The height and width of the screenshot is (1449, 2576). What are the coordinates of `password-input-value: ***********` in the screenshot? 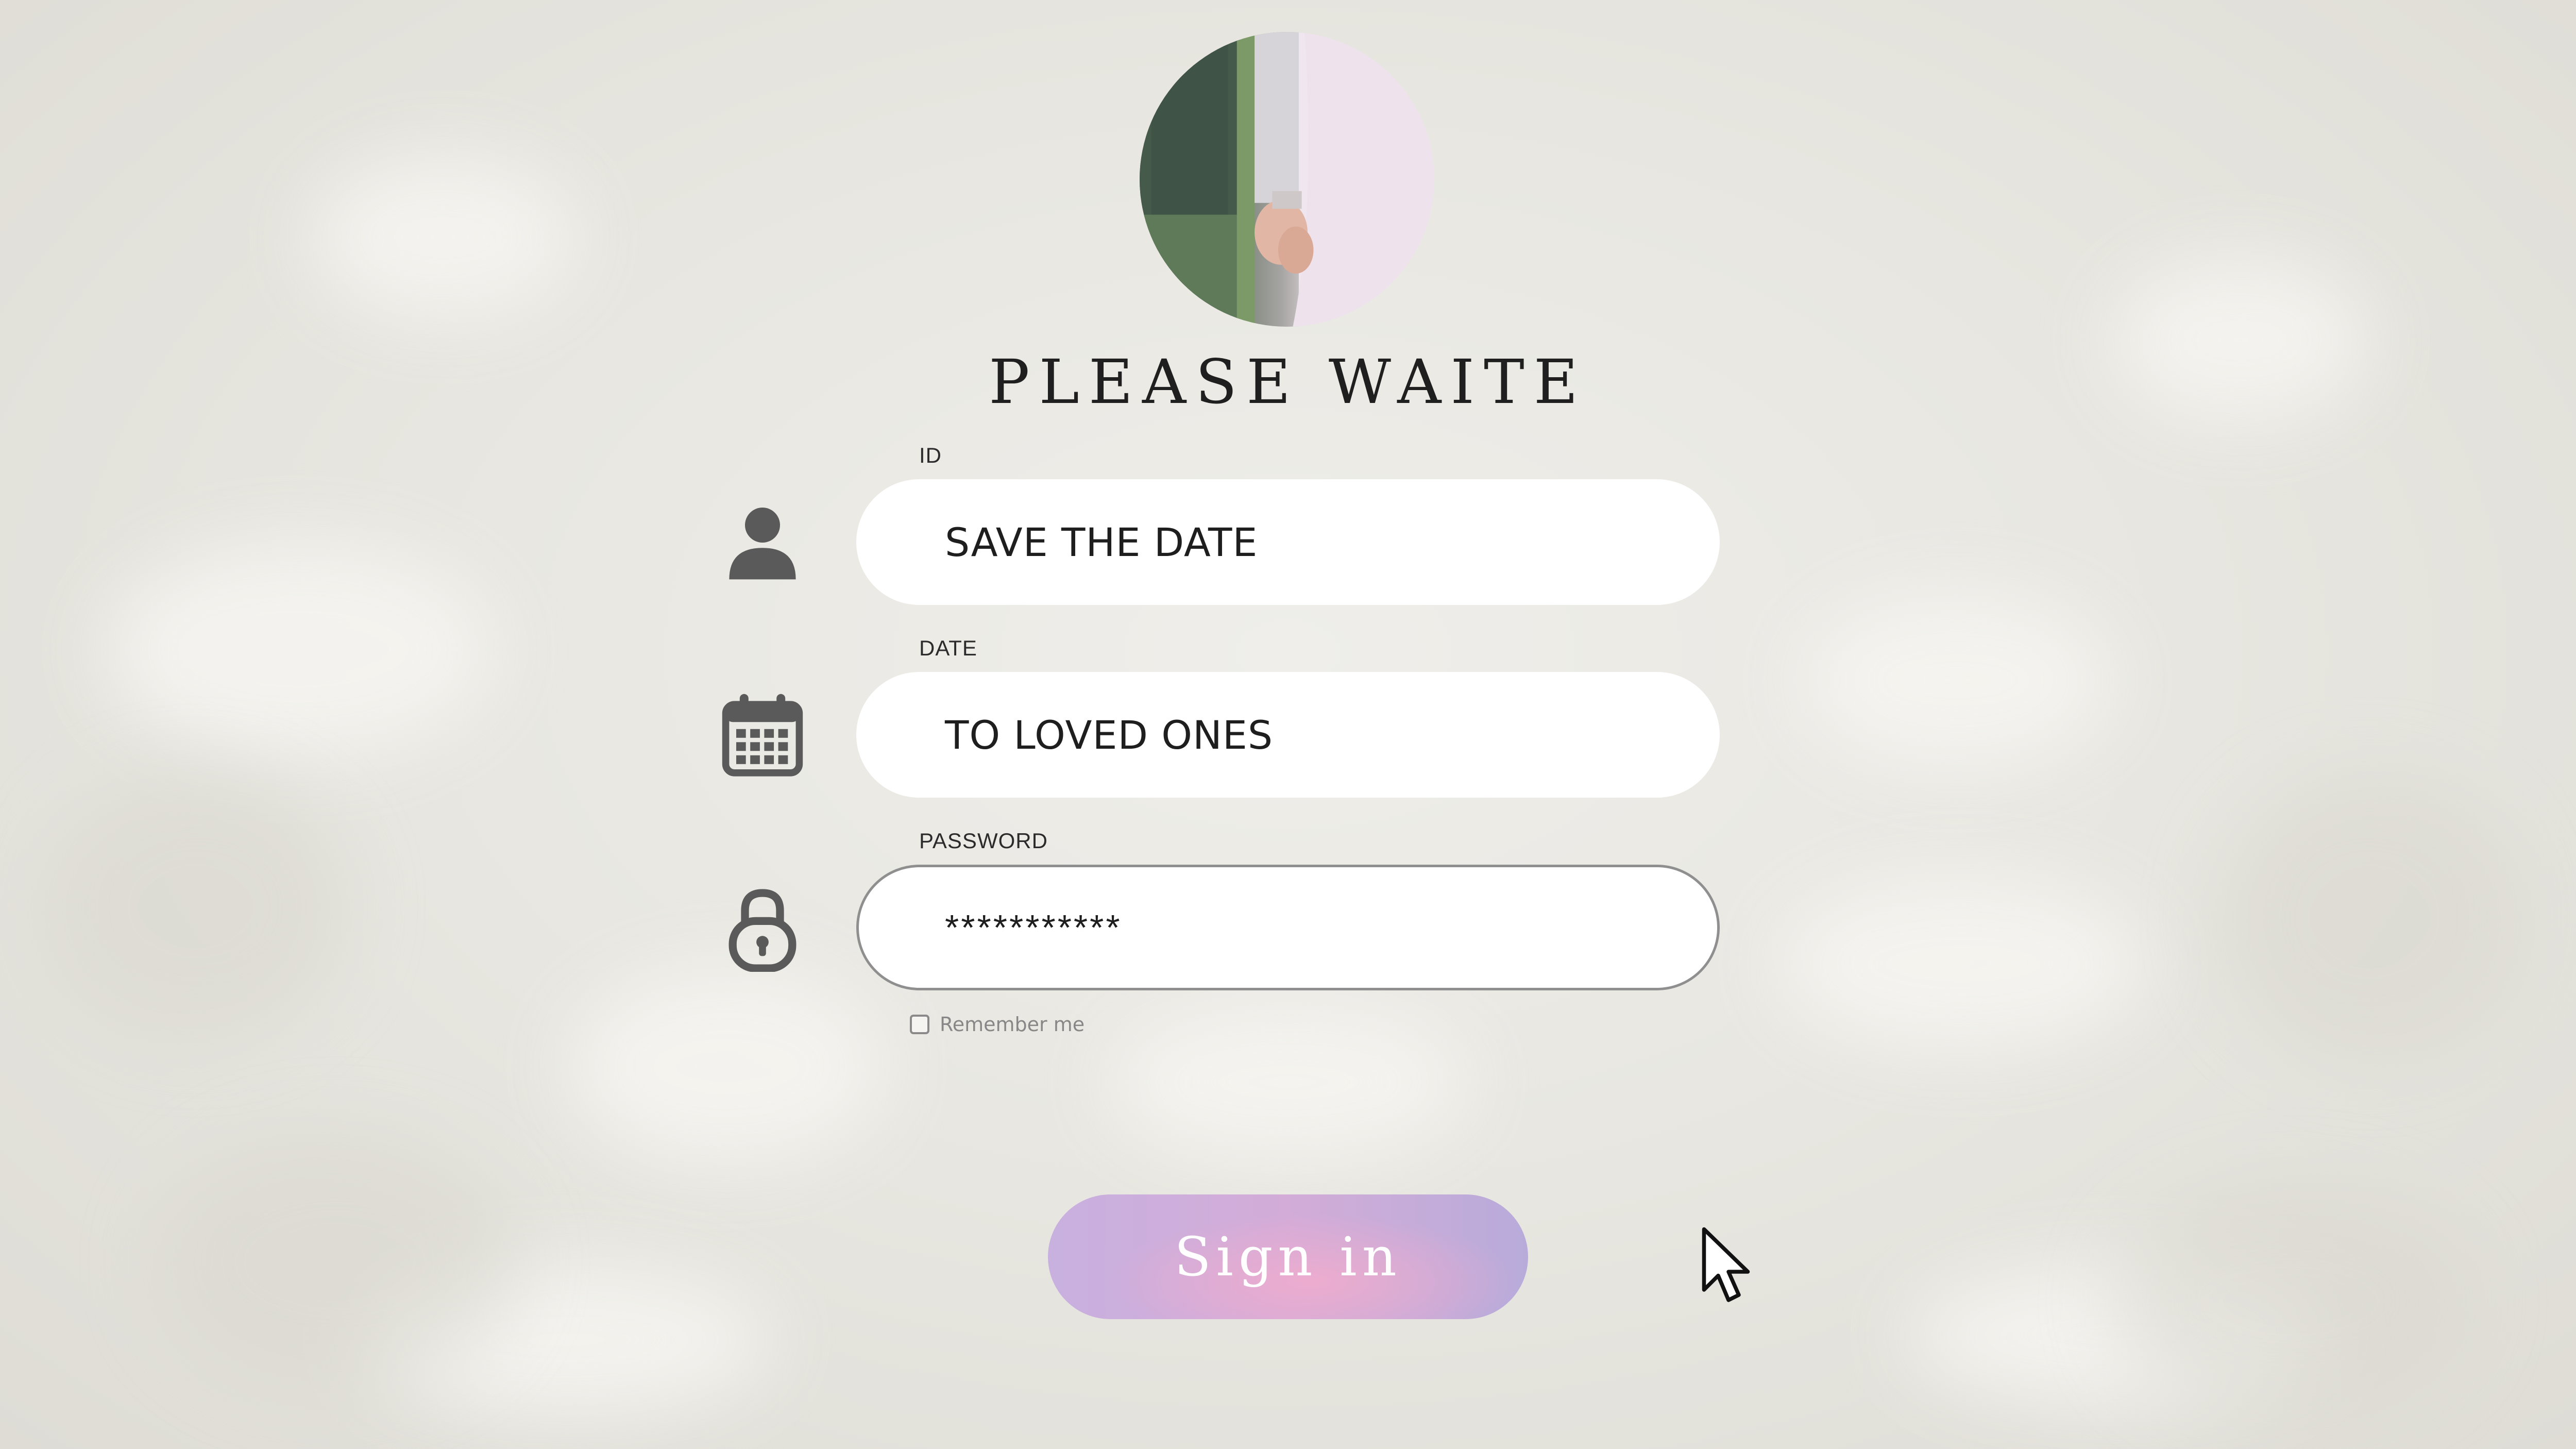 It's located at (1033, 927).